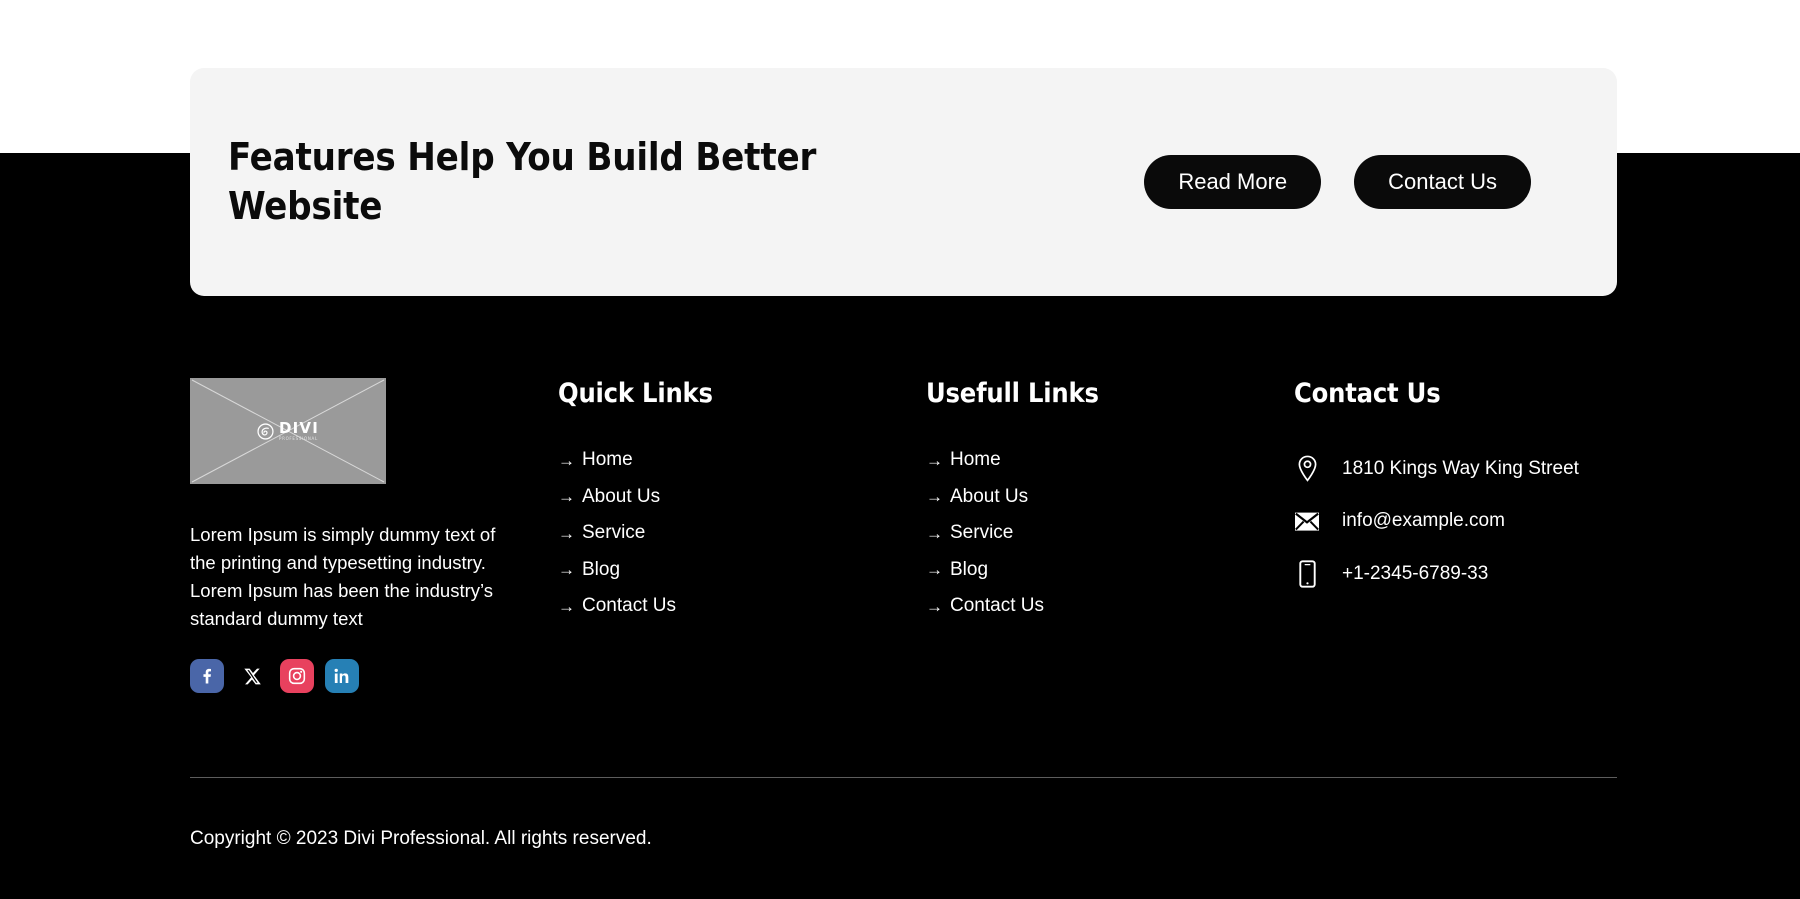  I want to click on cta-actions: Read More Contact Us, so click(1361, 182).